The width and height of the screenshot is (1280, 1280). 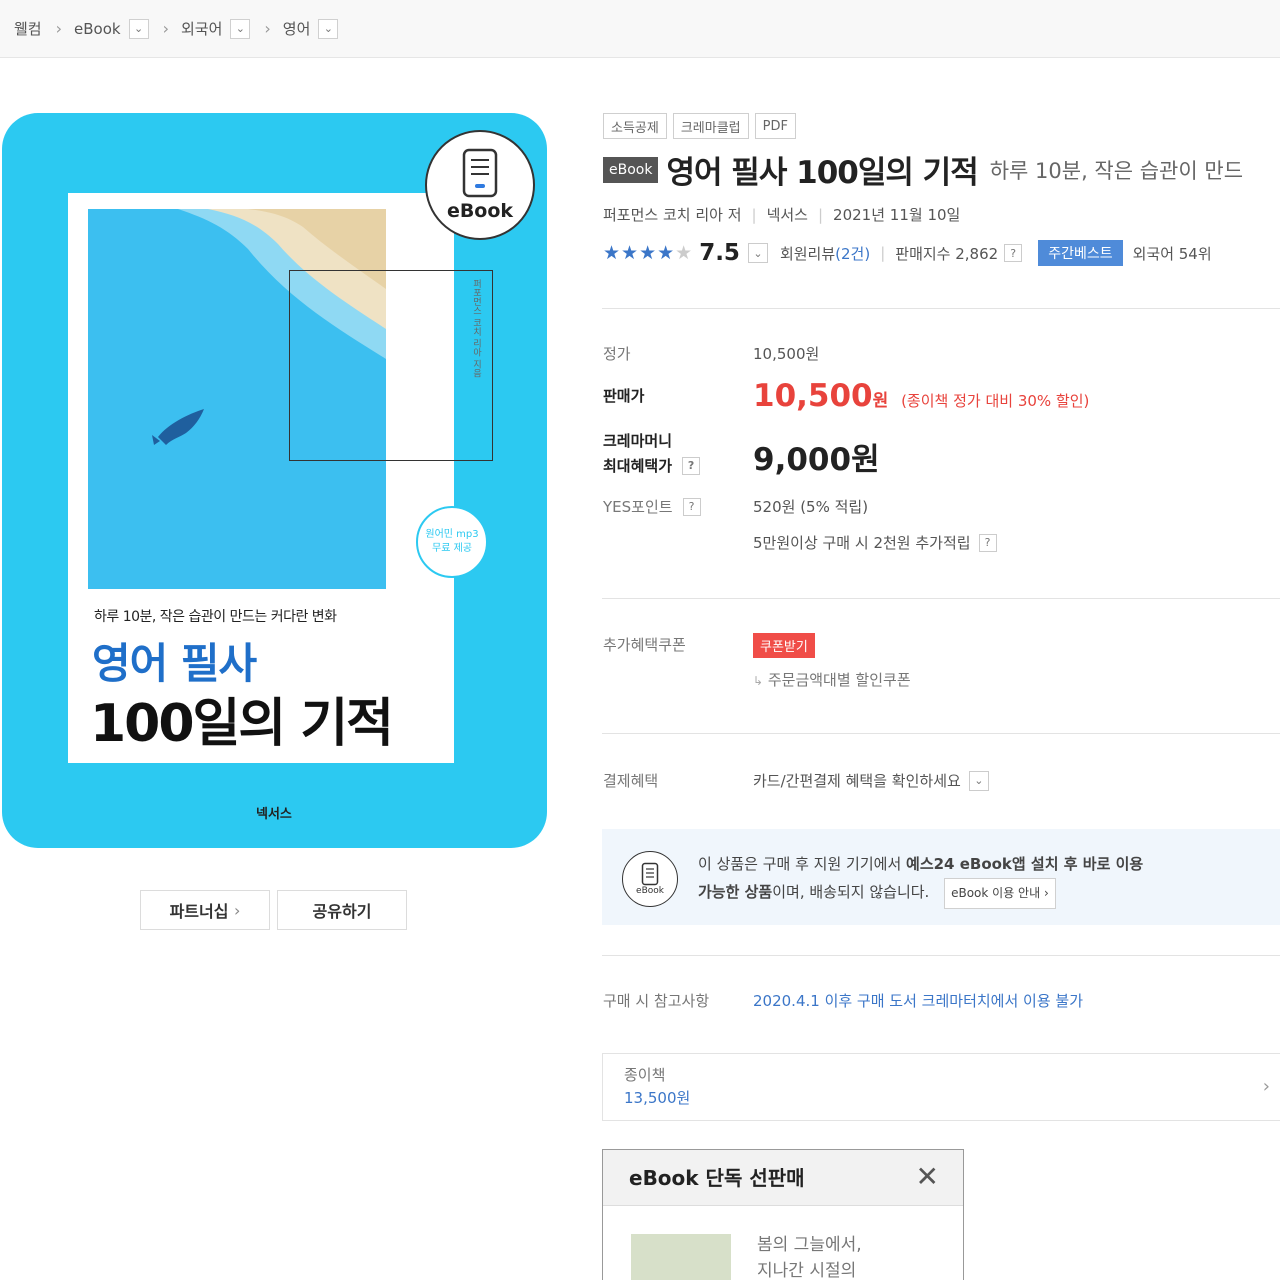 What do you see at coordinates (215, 617) in the screenshot?
I see `cover-subtitle: 하루 10분, 작은 습관이 만드는 커다란 변화` at bounding box center [215, 617].